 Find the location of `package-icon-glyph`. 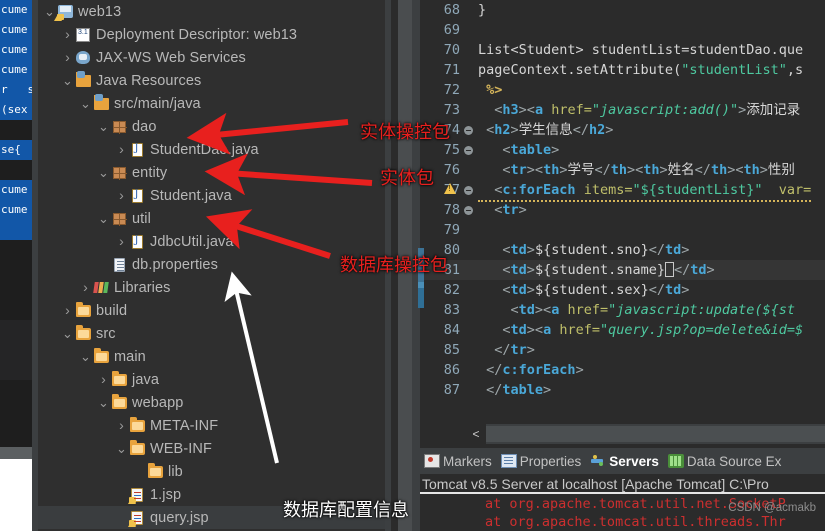

package-icon-glyph is located at coordinates (119, 127).